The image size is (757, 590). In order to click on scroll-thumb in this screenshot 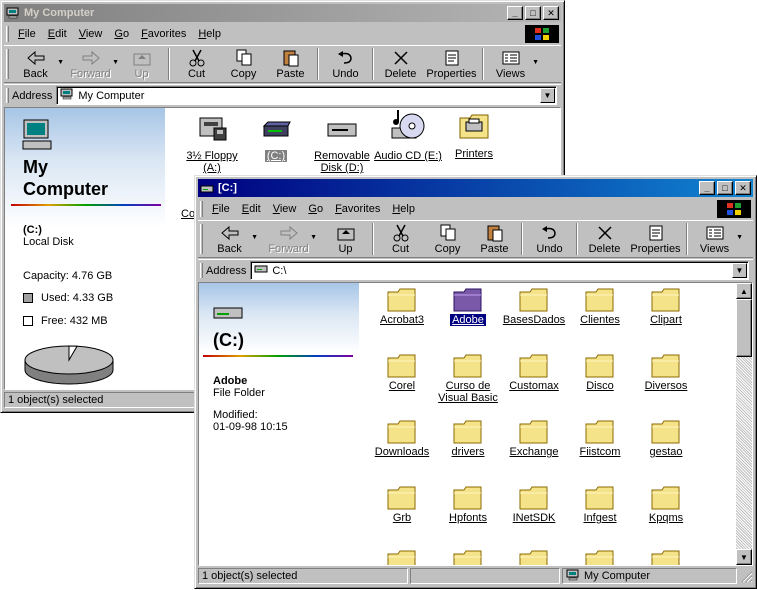, I will do `click(744, 328)`.